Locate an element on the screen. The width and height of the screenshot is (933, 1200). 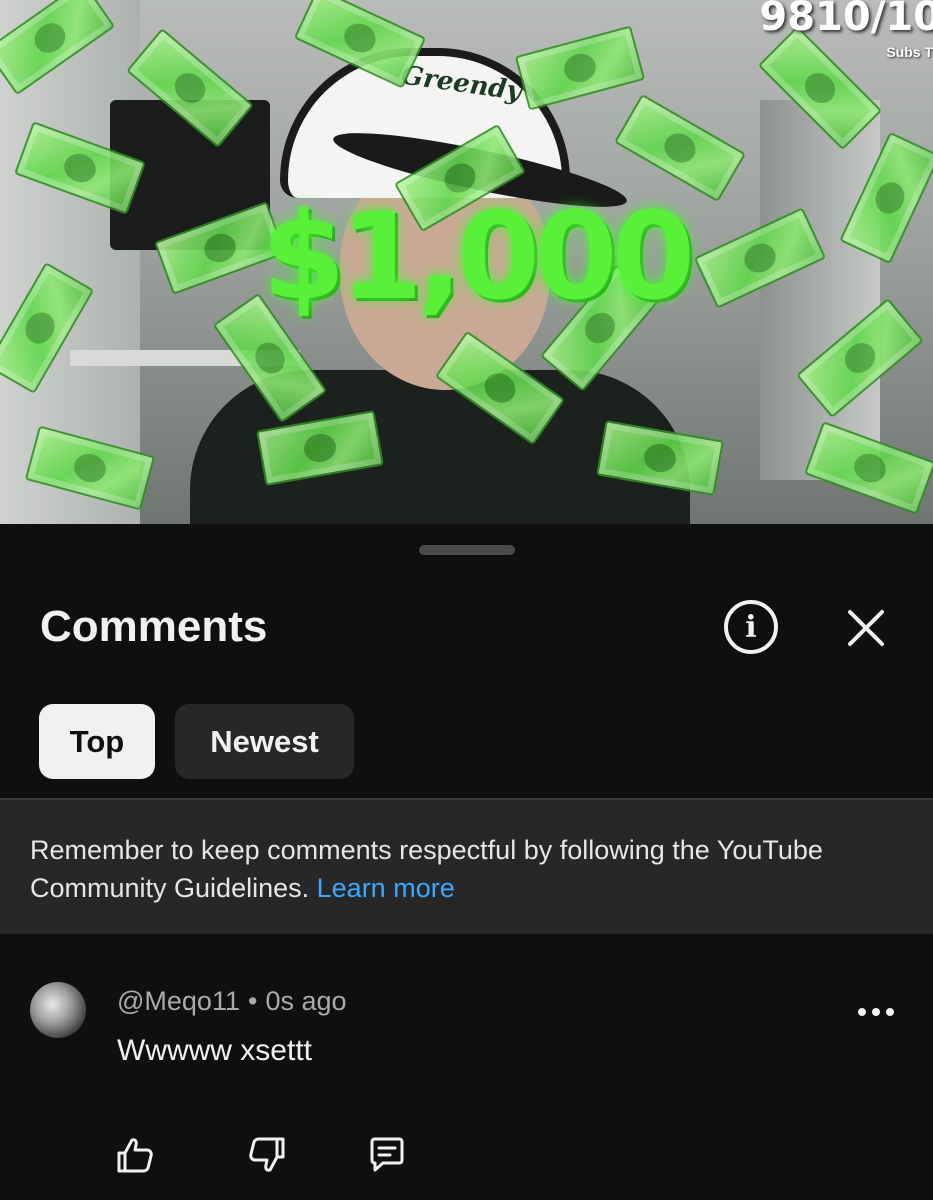
more-options-button is located at coordinates (876, 1012).